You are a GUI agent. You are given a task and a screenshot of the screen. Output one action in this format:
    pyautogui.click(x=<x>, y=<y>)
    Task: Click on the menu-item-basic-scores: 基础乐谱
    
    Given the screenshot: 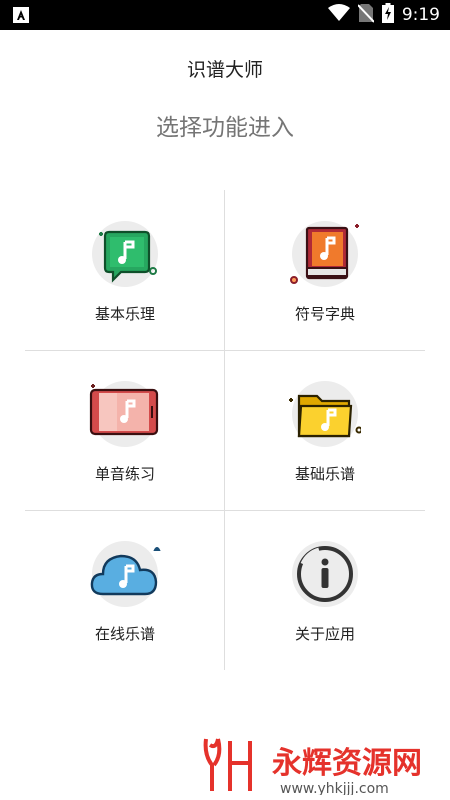 What is the action you would take?
    pyautogui.click(x=325, y=430)
    